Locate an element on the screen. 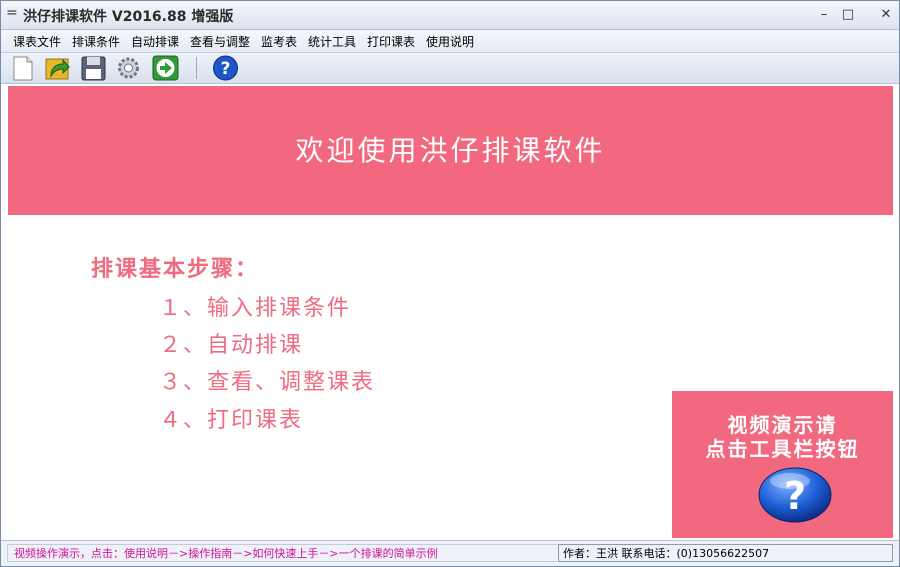  menu-item-print-timetable: 打印课表 is located at coordinates (391, 41).